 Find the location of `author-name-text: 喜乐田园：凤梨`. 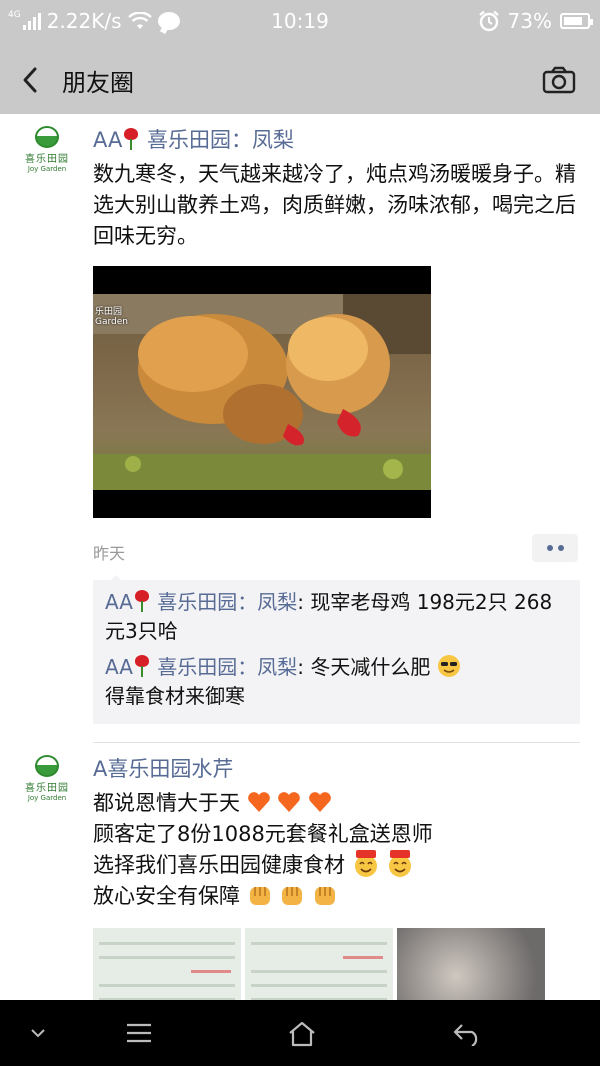

author-name-text: 喜乐田园：凤梨 is located at coordinates (217, 140).